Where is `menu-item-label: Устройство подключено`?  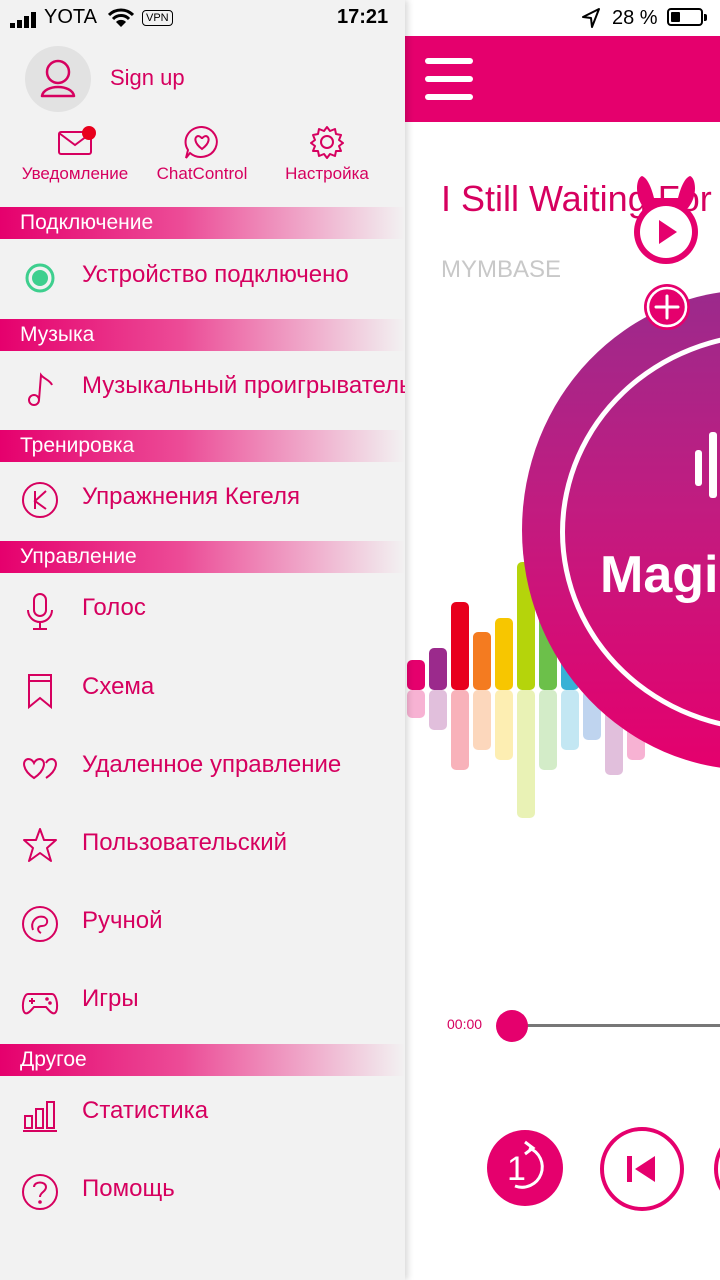 menu-item-label: Устройство подключено is located at coordinates (215, 274).